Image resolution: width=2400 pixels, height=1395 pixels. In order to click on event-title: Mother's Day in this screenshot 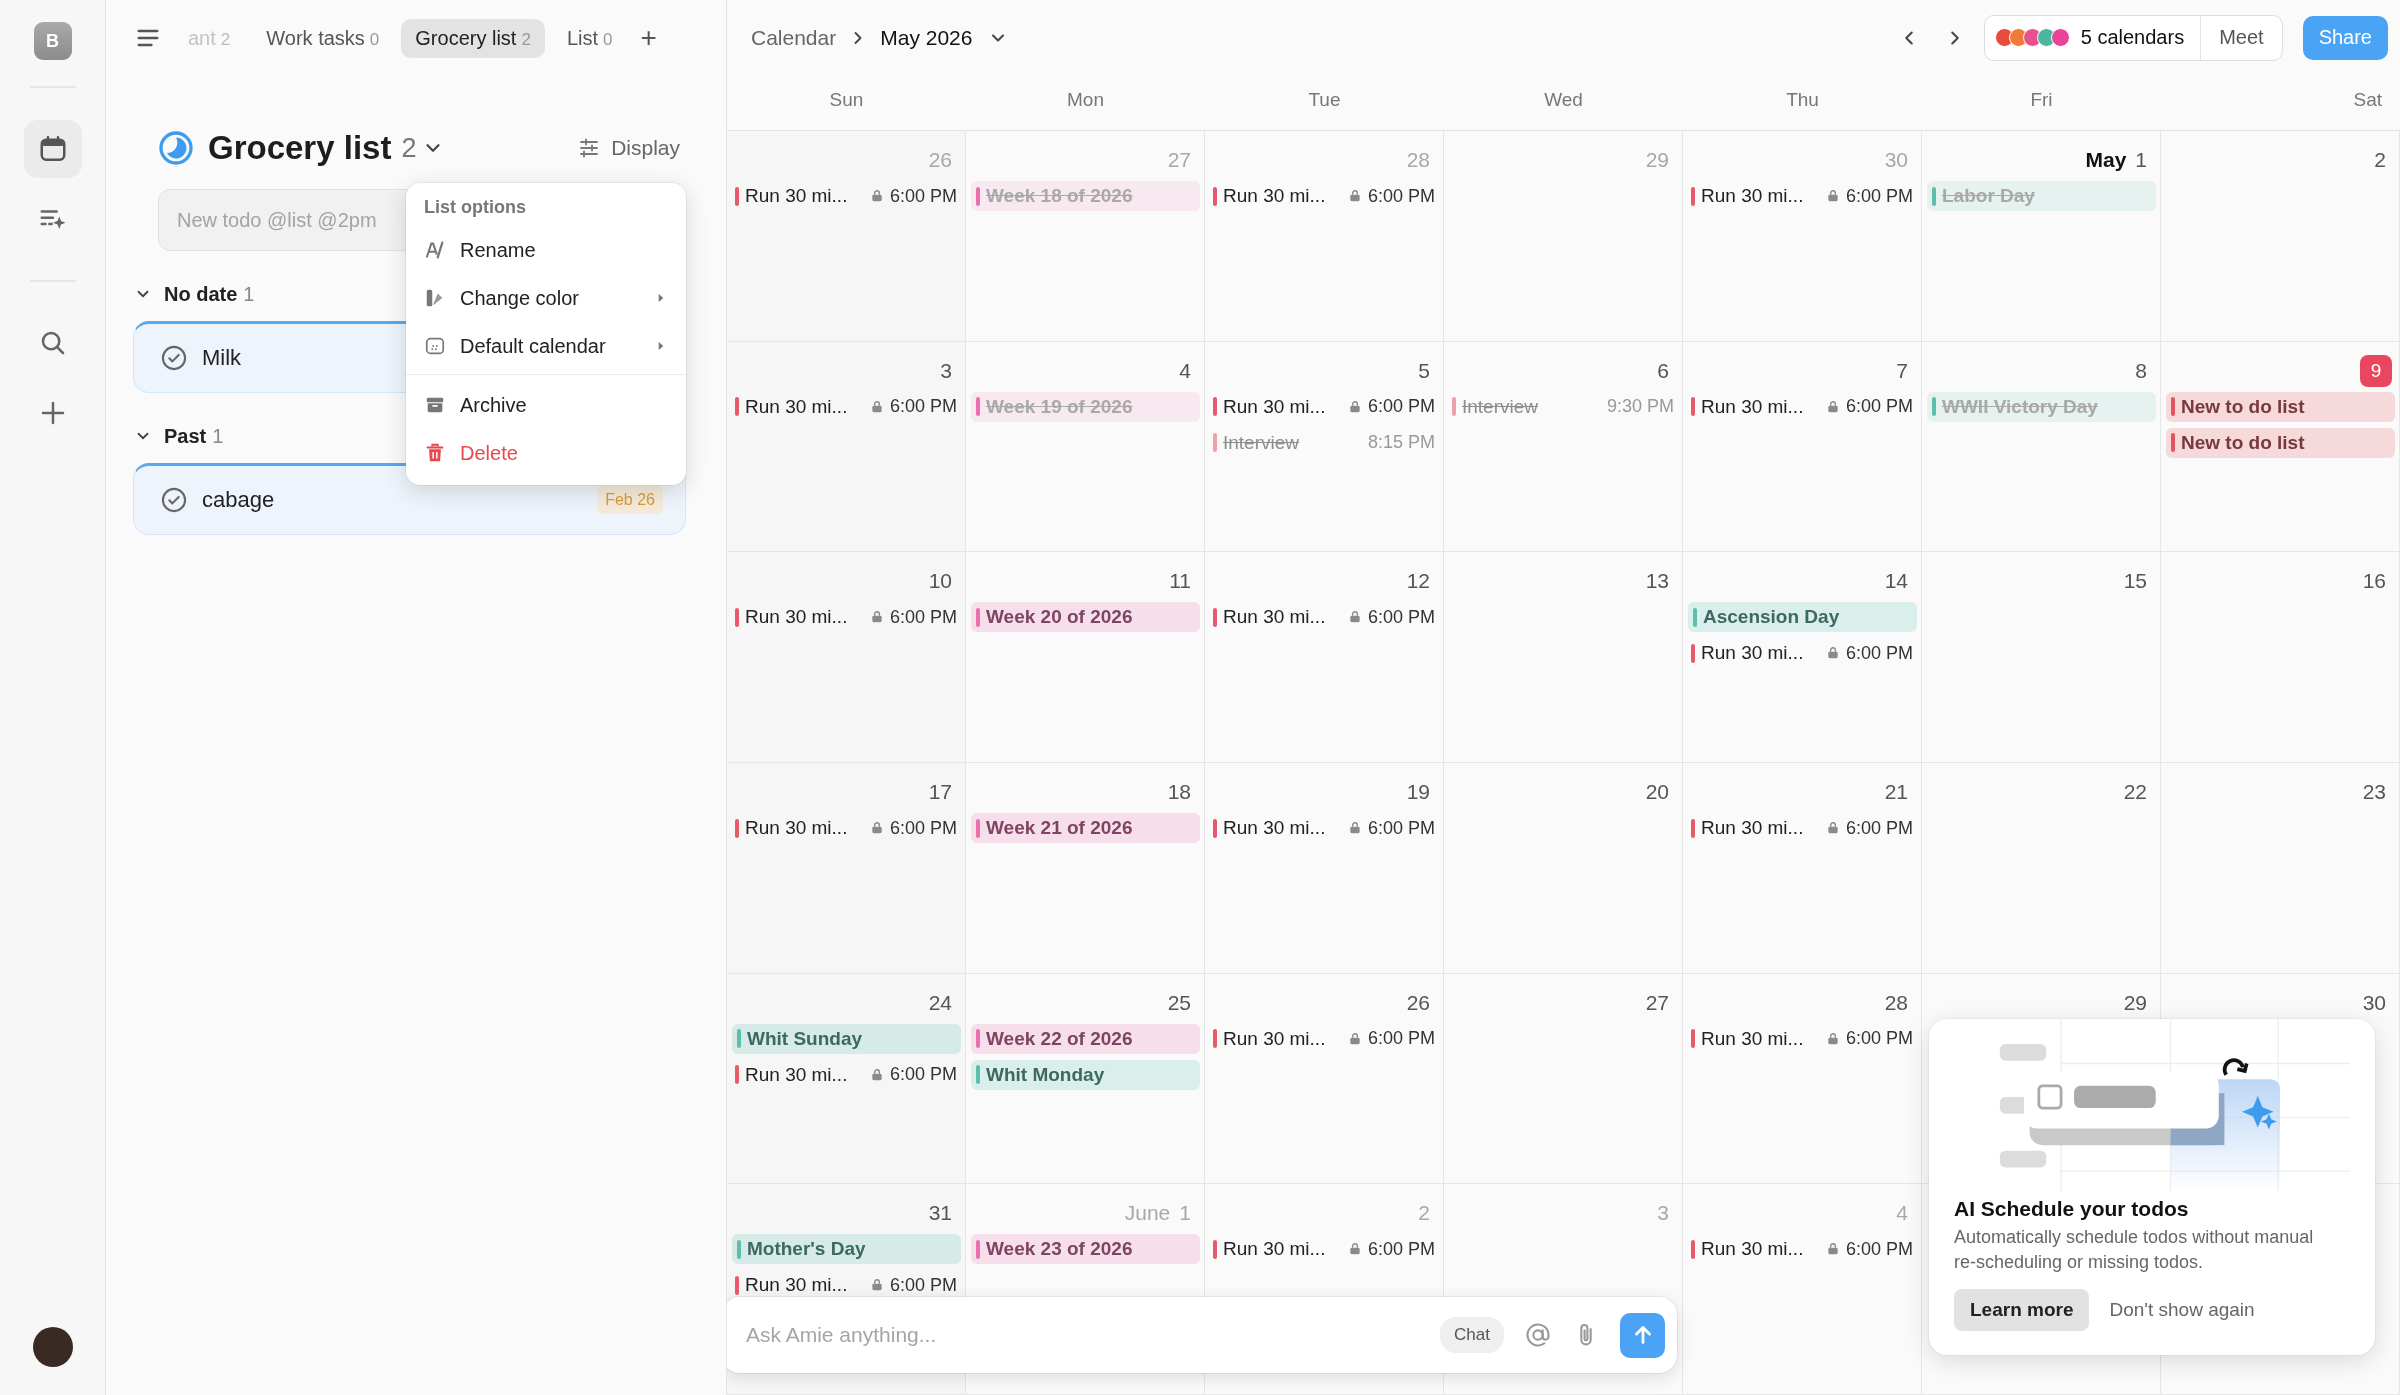, I will do `click(807, 1249)`.